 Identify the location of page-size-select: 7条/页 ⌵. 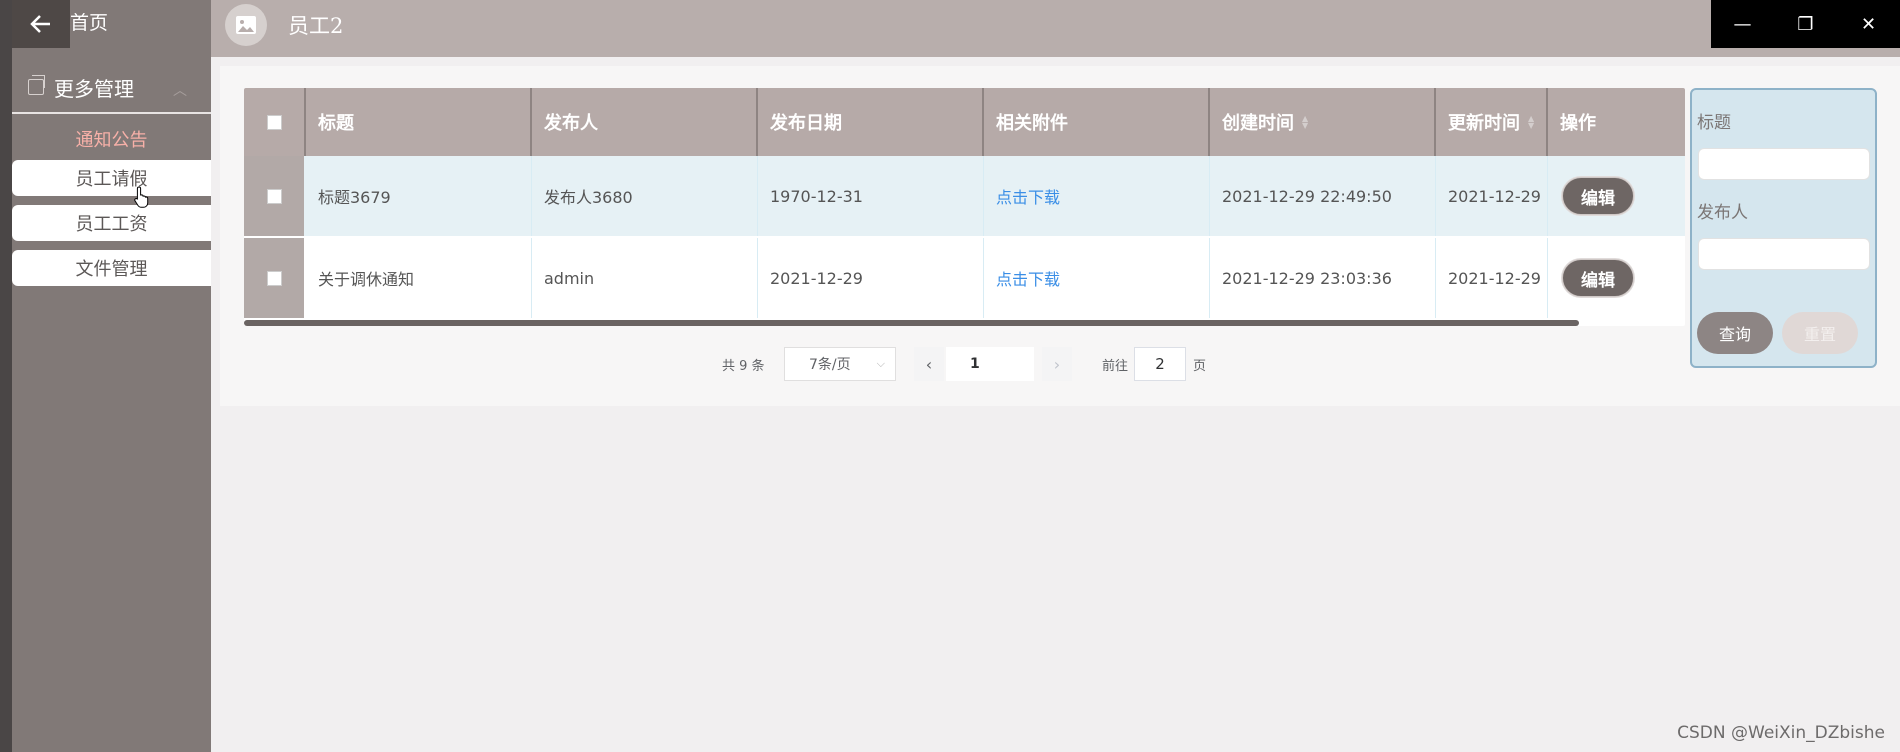
(840, 364).